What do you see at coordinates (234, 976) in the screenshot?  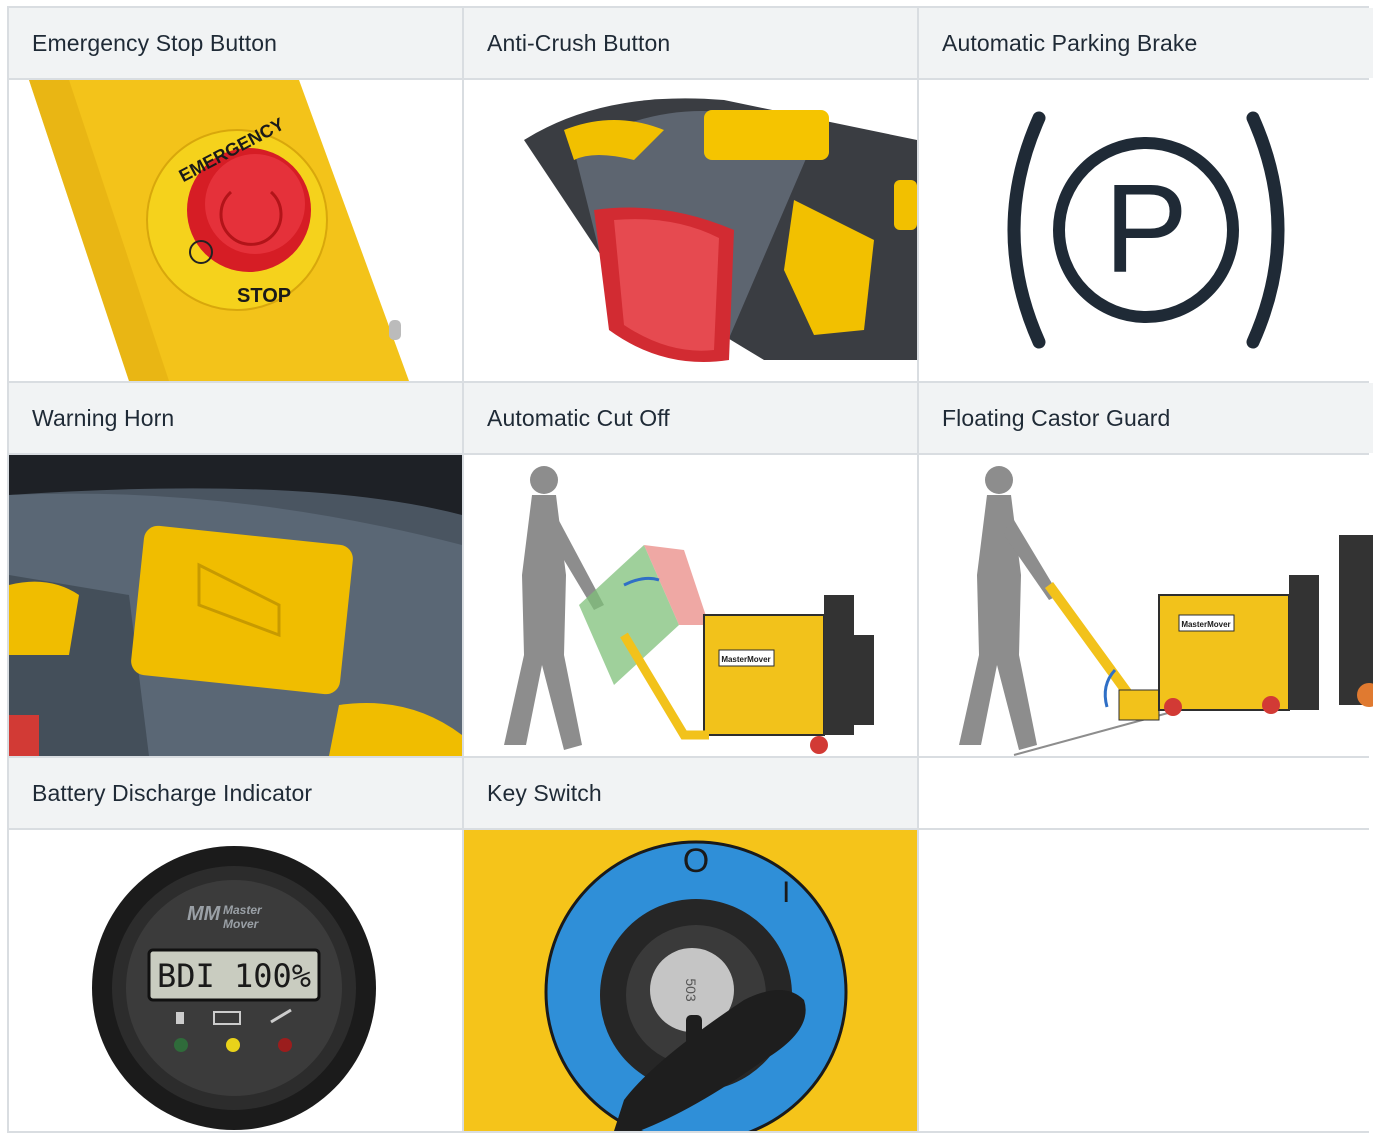 I see `bdi-readout: BDI 100%` at bounding box center [234, 976].